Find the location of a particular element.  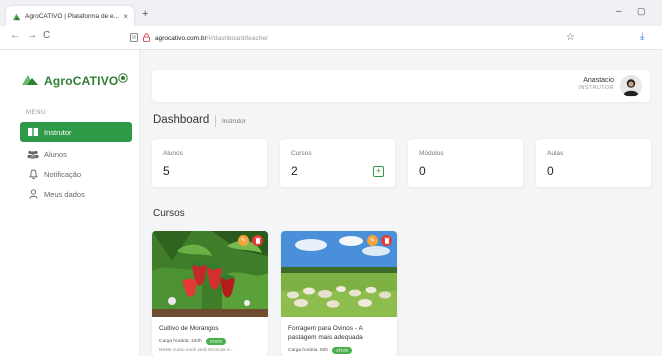

course-workload: Carga horária: 100h is located at coordinates (180, 341).